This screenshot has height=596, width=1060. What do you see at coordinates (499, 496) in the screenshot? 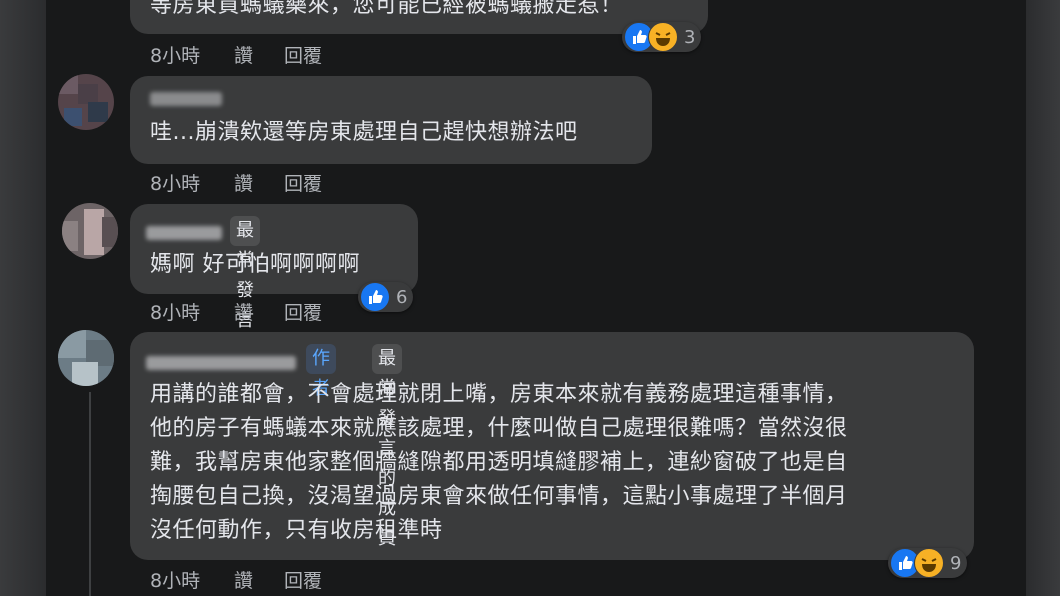
I see `comment-text-line-4: 掏腰包自己換，沒渴望過房東會來做任何事情，這點小事處理了半個月` at bounding box center [499, 496].